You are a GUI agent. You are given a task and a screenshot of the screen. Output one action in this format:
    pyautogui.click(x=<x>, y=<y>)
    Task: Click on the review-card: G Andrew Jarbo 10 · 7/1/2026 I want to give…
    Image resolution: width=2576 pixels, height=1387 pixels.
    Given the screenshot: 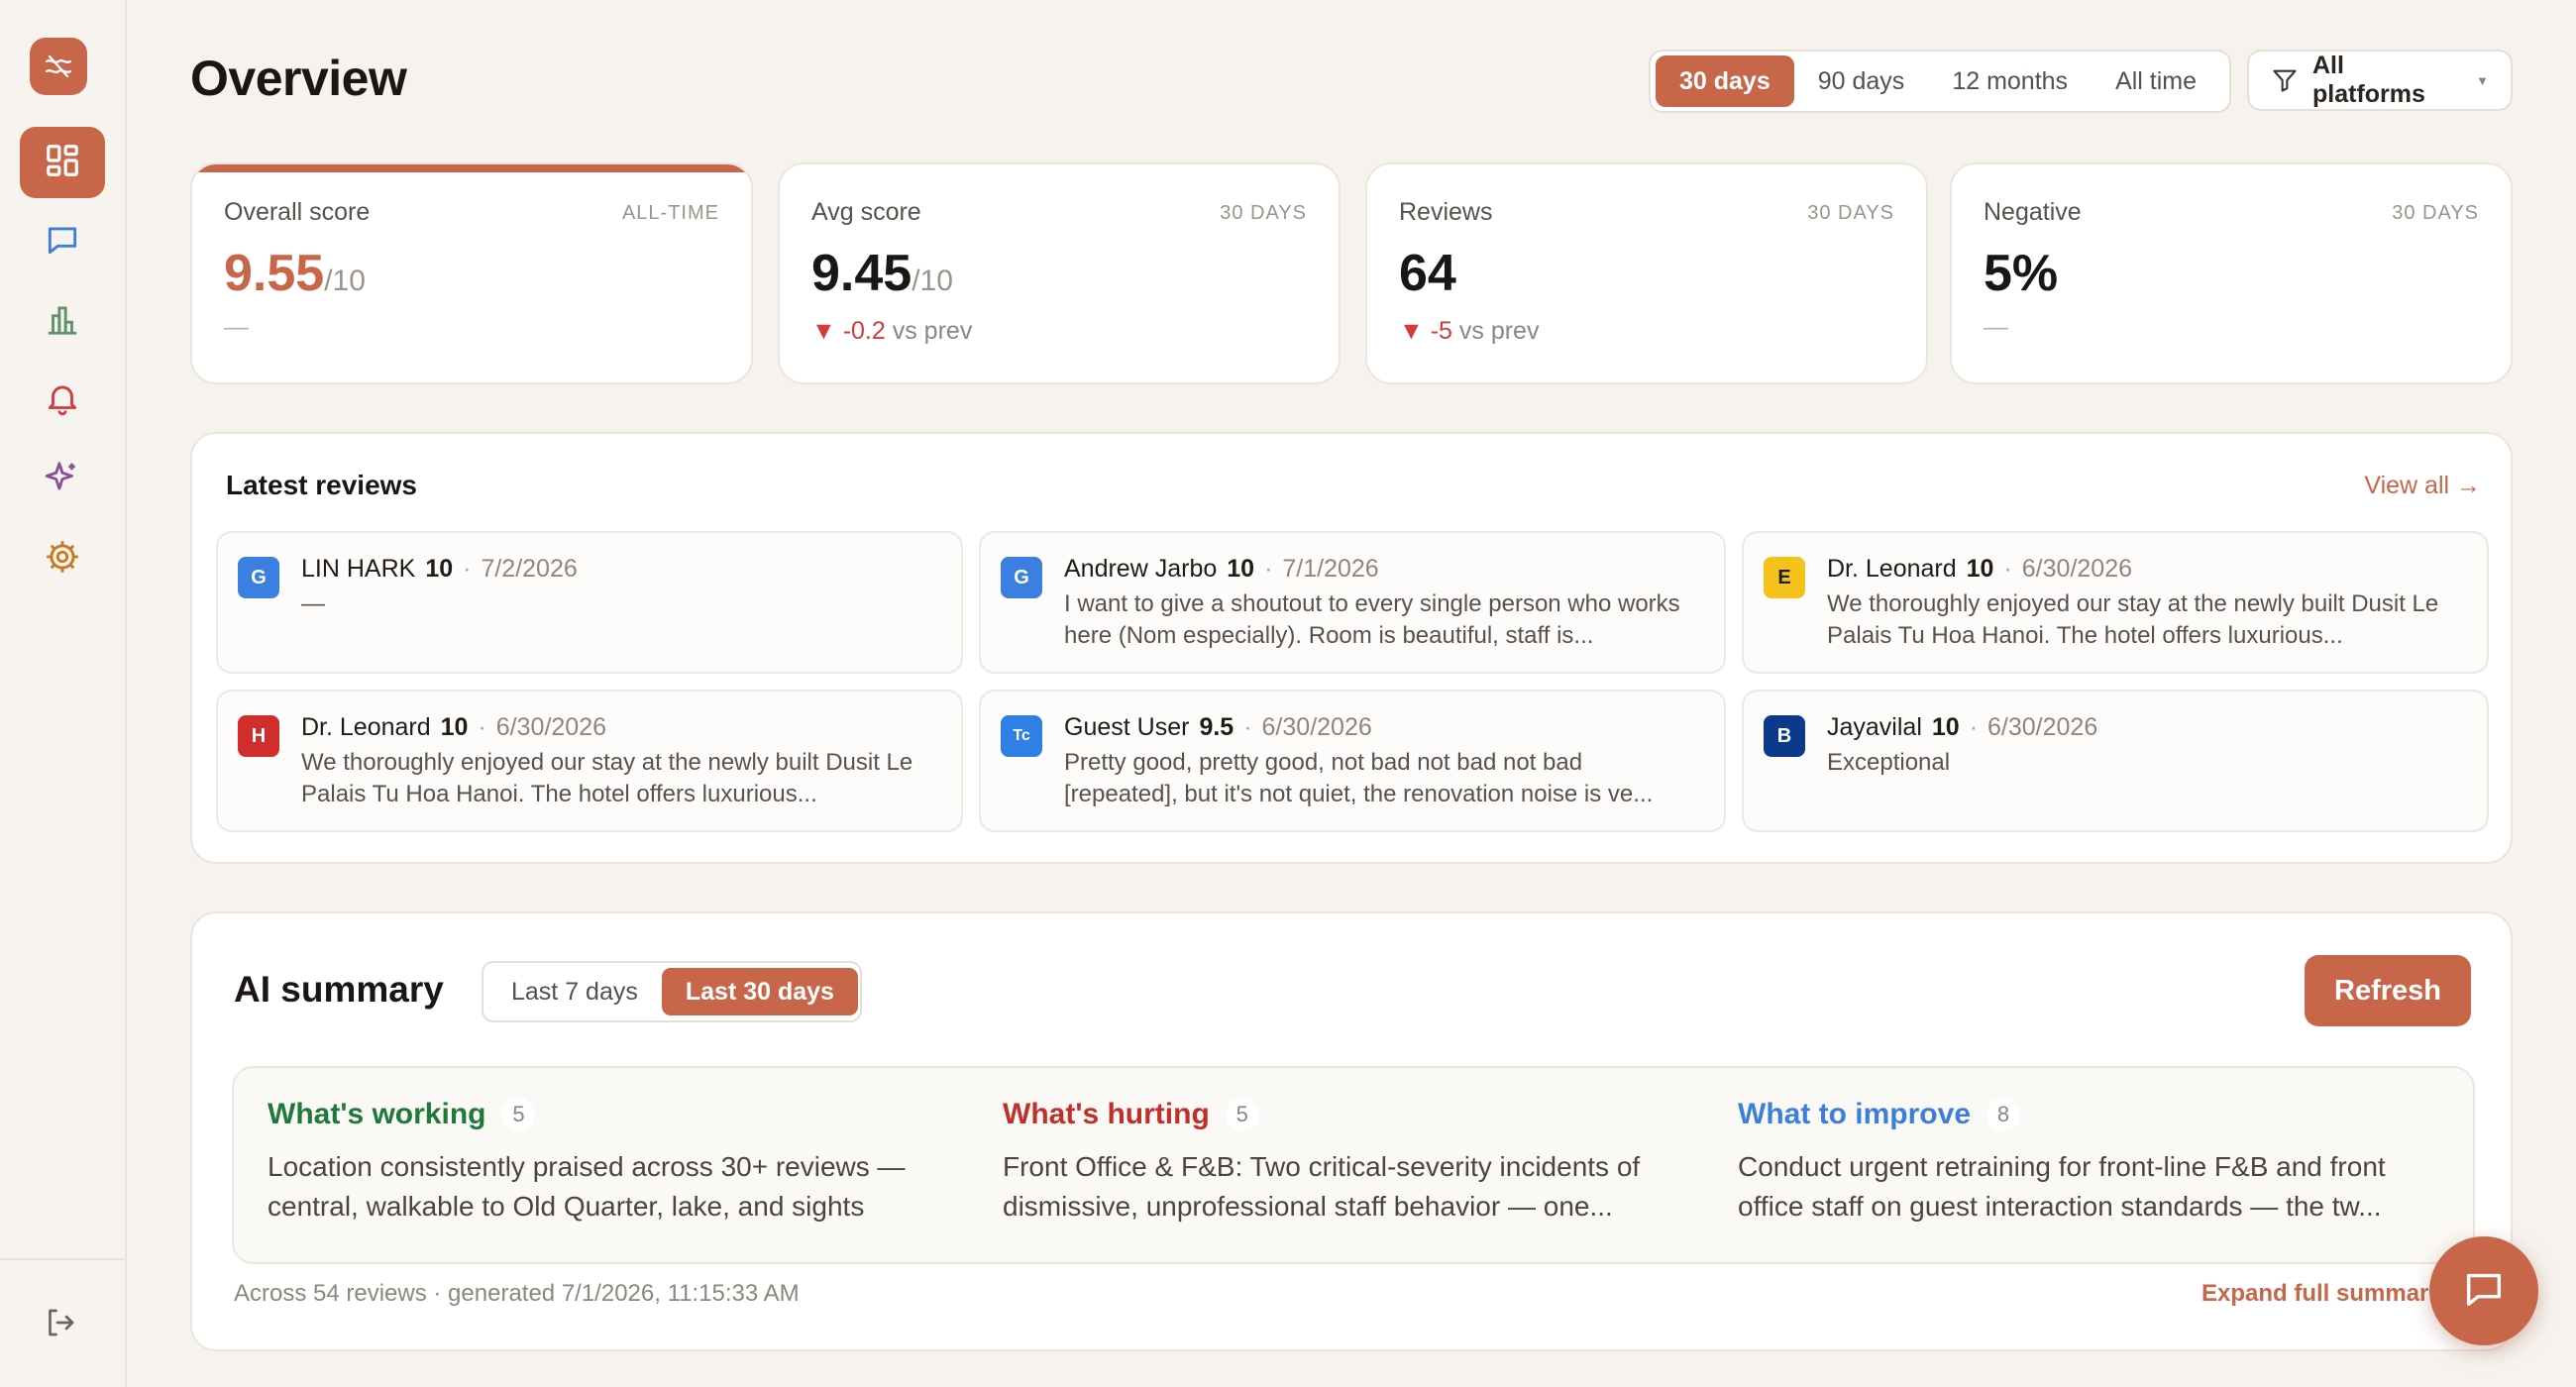 What is the action you would take?
    pyautogui.click(x=1352, y=602)
    